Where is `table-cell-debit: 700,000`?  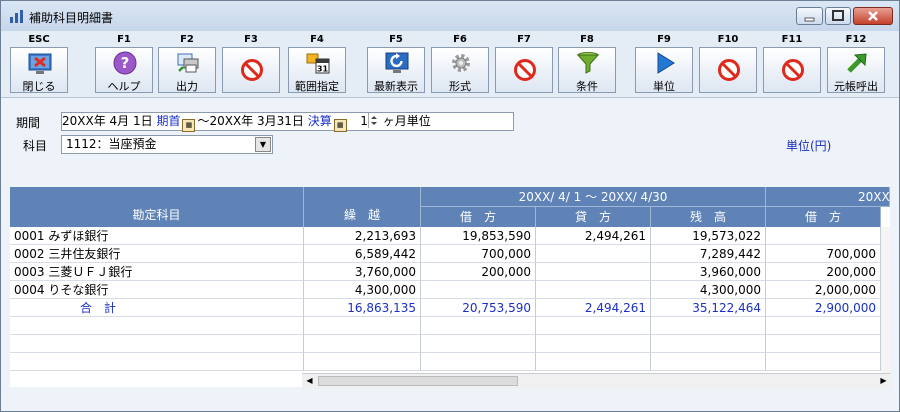 table-cell-debit: 700,000 is located at coordinates (478, 254).